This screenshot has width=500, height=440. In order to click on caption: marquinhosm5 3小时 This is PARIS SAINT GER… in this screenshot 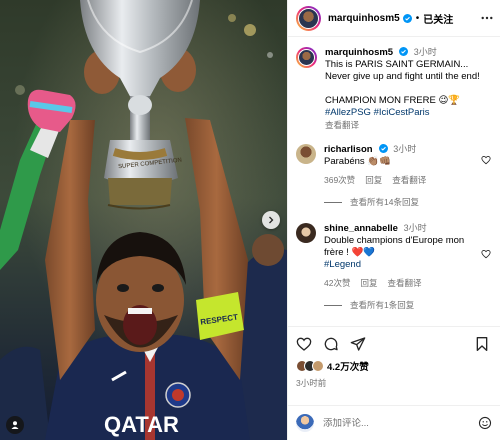, I will do `click(394, 88)`.